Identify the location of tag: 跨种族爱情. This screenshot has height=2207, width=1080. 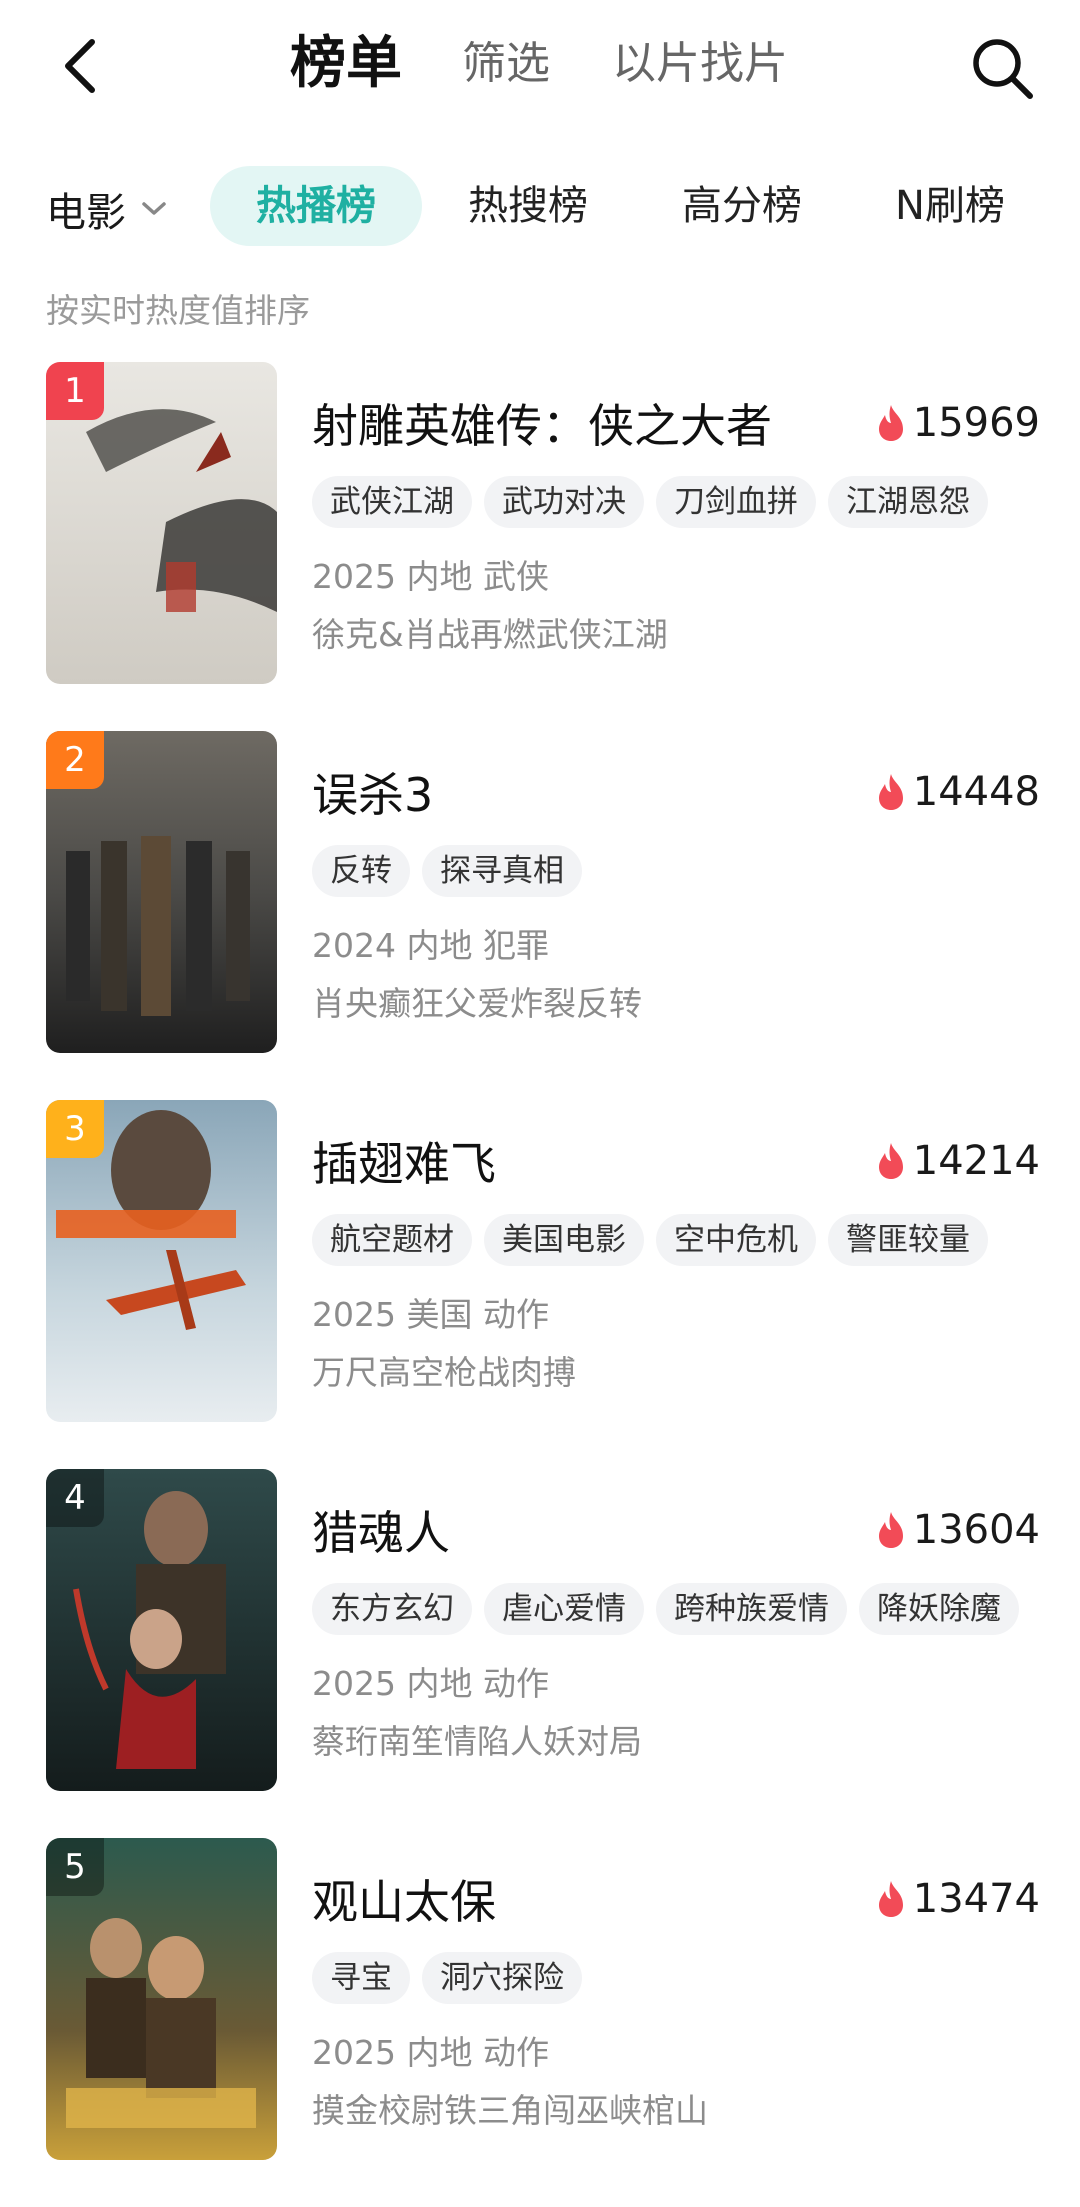
(751, 1609).